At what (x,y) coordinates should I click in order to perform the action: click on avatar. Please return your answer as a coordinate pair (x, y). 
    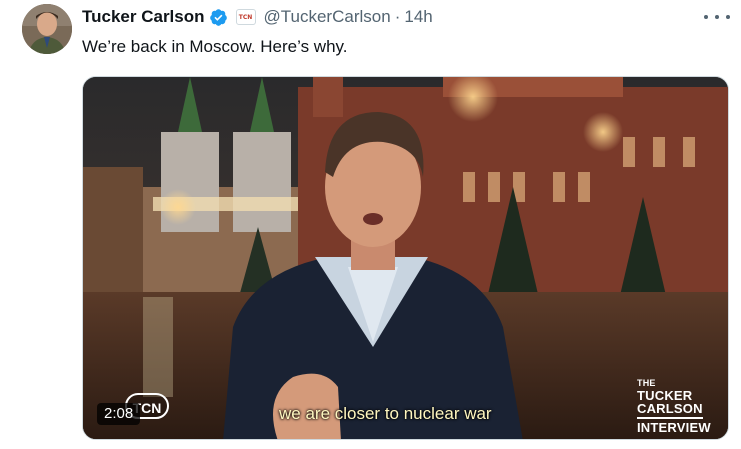
    Looking at the image, I should click on (47, 29).